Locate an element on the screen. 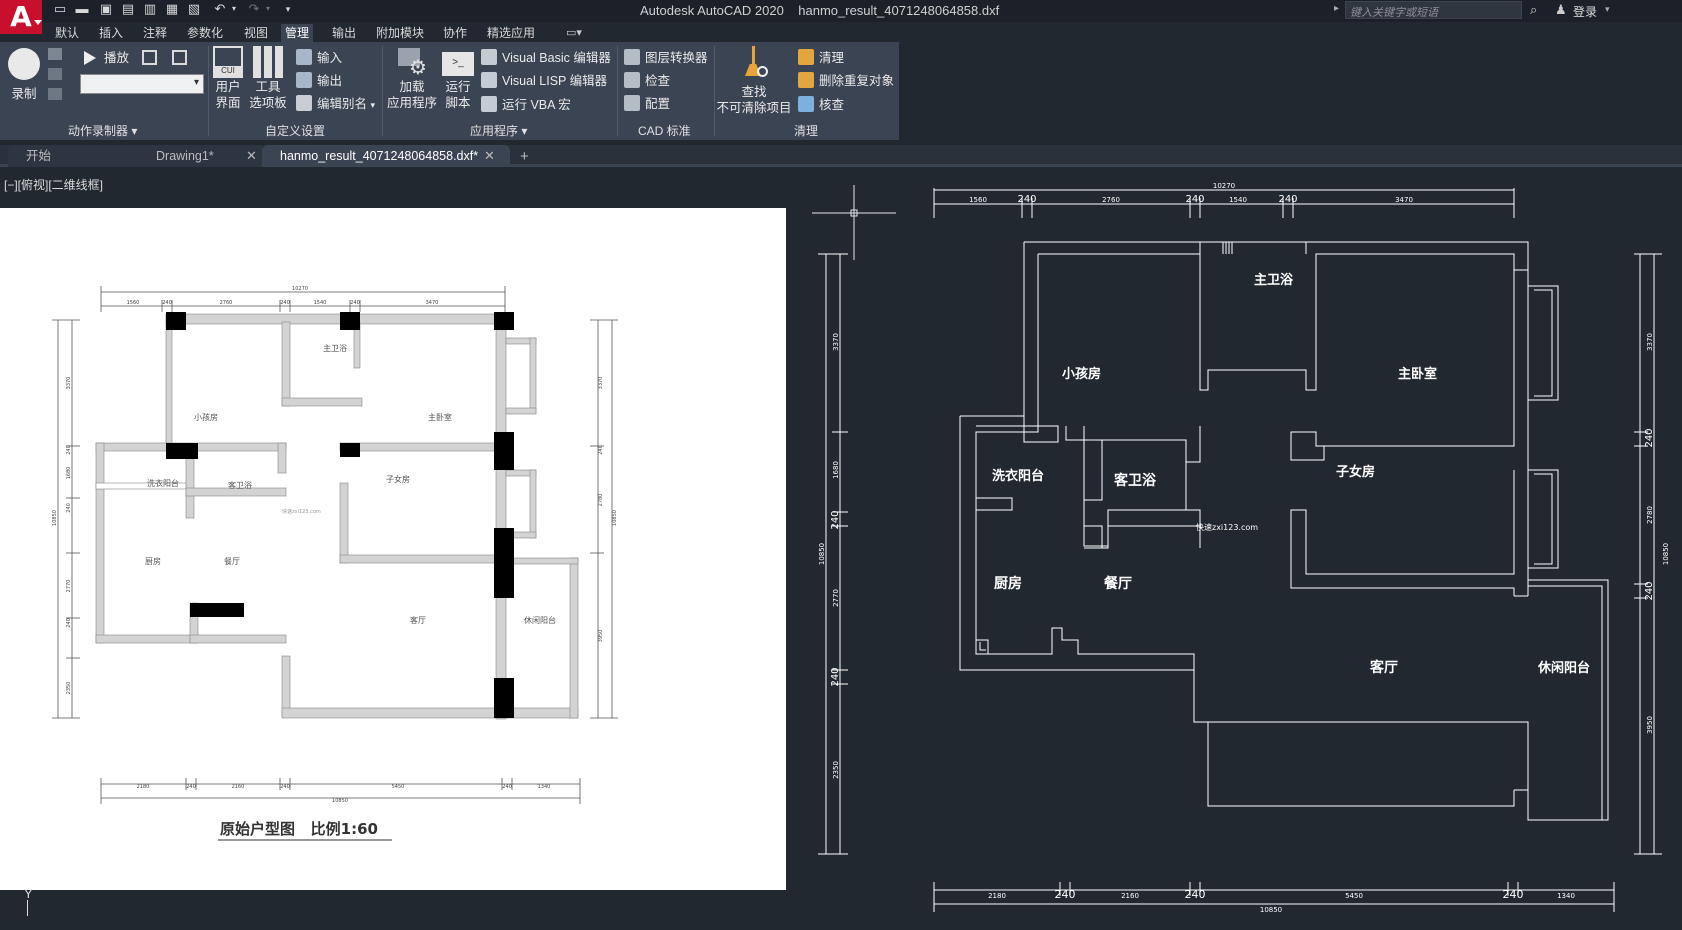 Image resolution: width=1682 pixels, height=930 pixels. tab-home: 默认 is located at coordinates (67, 33).